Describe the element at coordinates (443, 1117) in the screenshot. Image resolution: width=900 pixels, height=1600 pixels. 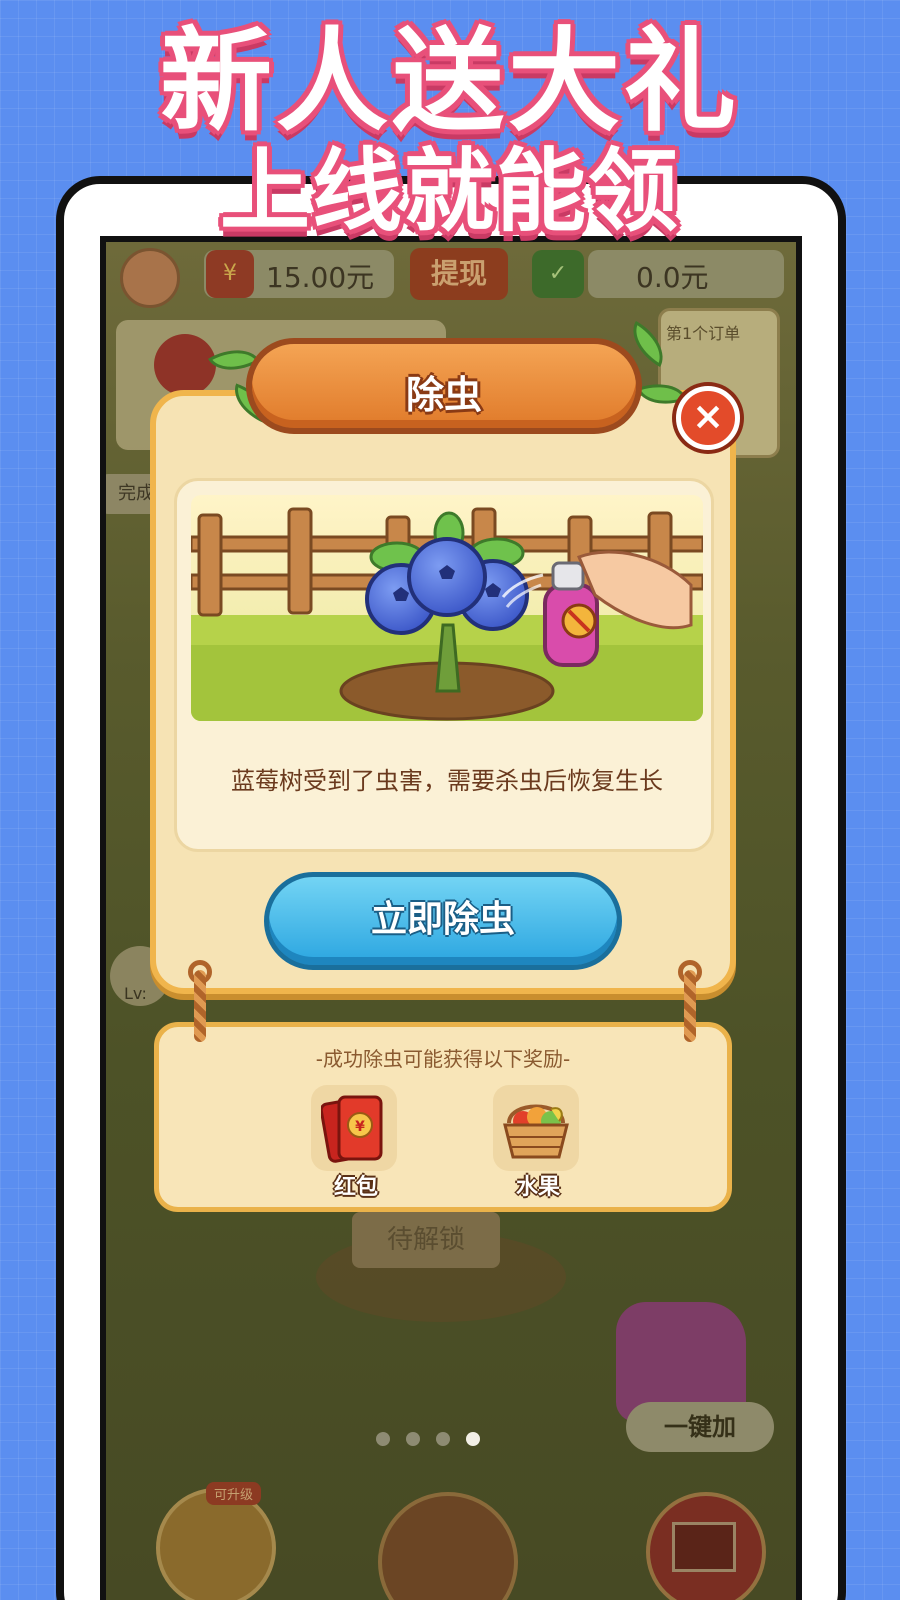
I see `reward-panel: -成功除虫可能获得以下奖励- ¥ 红包 水果` at that location.